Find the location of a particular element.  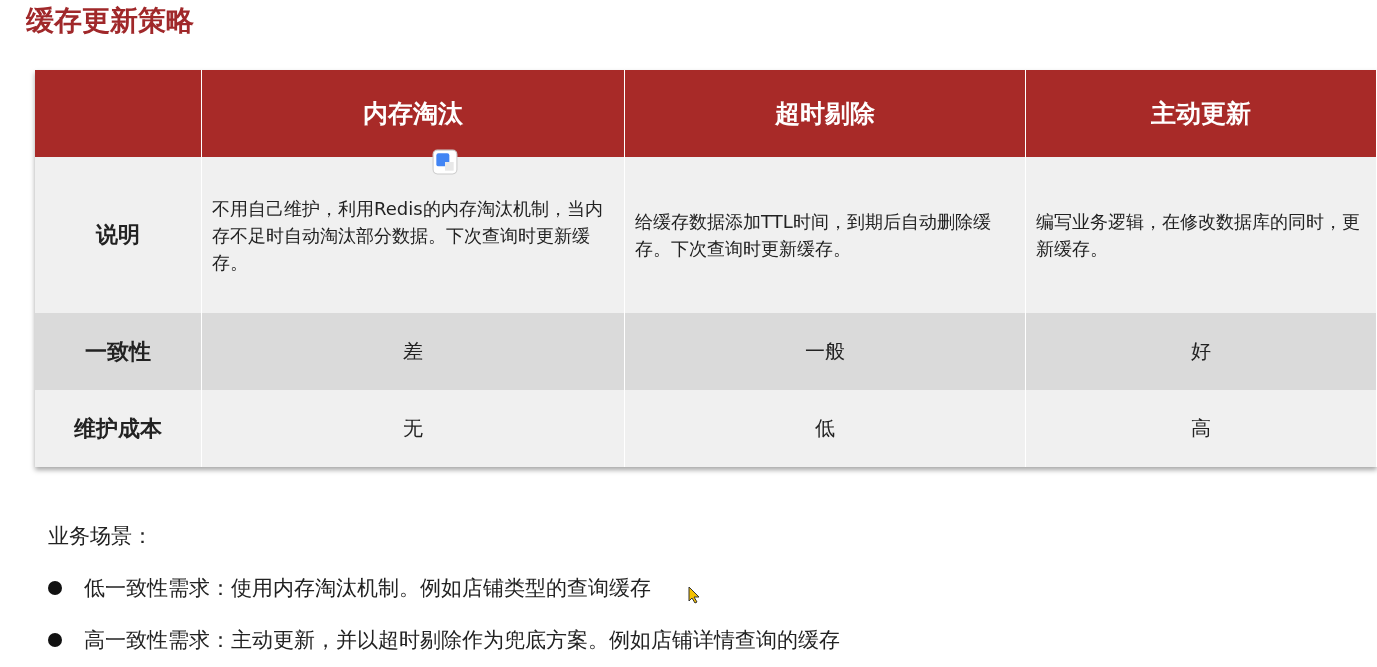

cursor-icon is located at coordinates (694, 595).